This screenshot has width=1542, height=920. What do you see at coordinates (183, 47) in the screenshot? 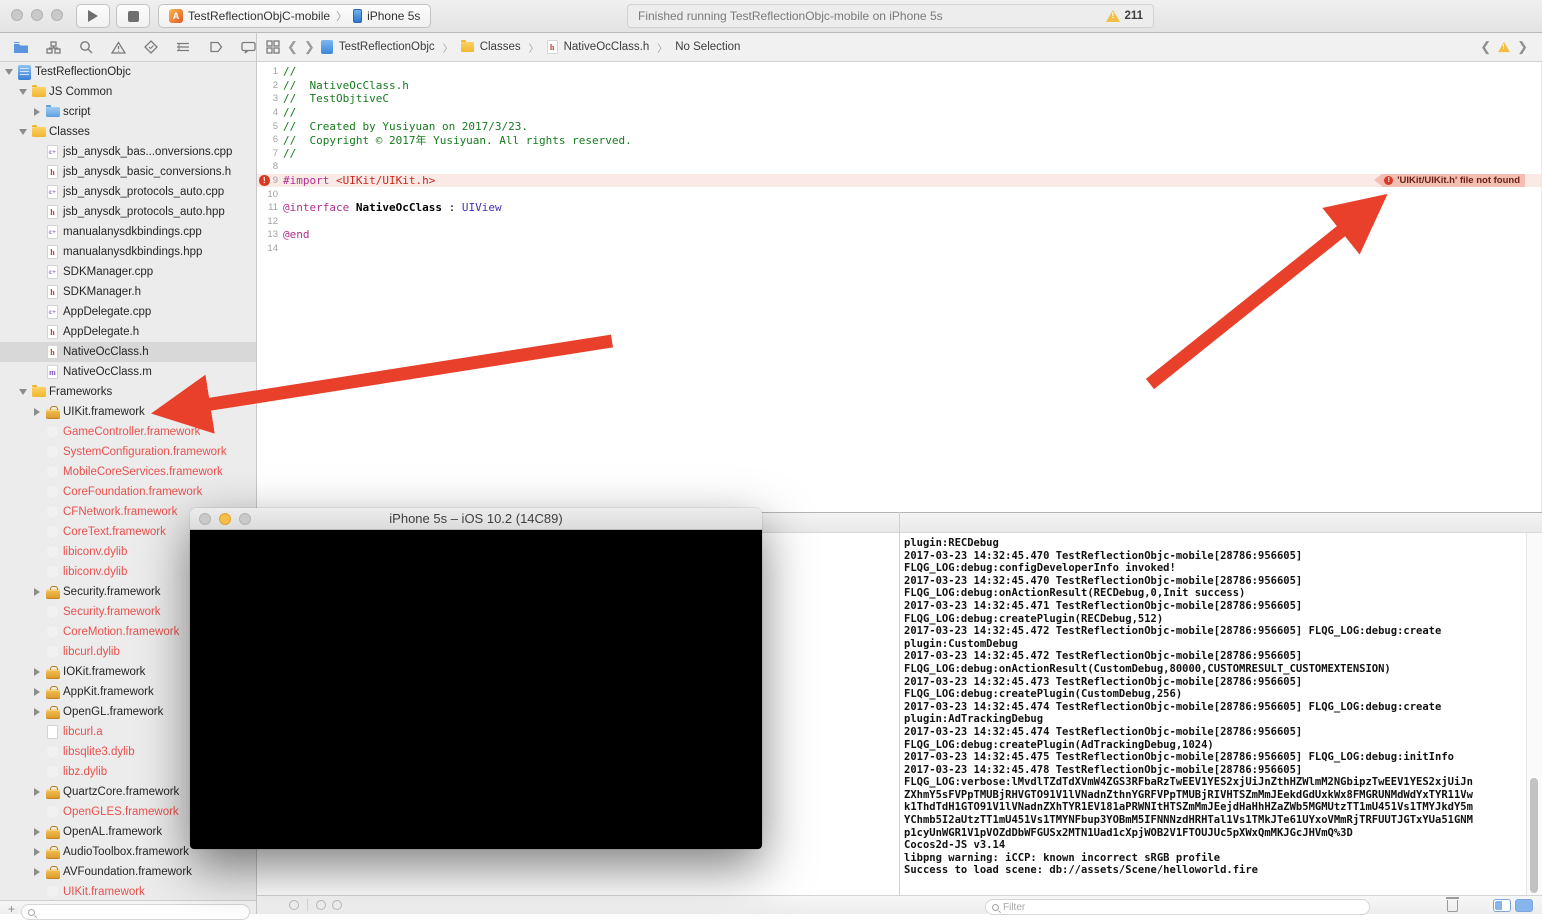
I see `debug-navigator-icon` at bounding box center [183, 47].